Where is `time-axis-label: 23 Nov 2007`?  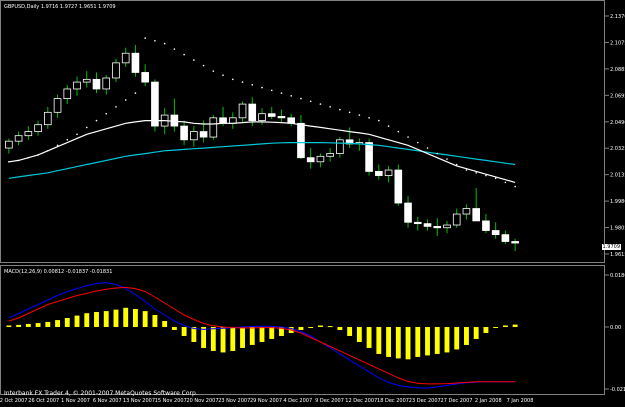 time-axis-label: 23 Nov 2007 is located at coordinates (234, 401).